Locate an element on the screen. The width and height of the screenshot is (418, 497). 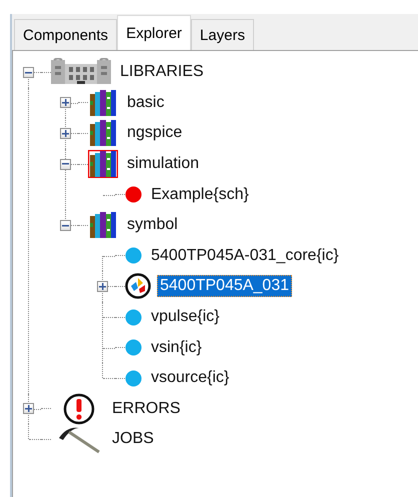
exclamation-icon is located at coordinates (79, 408).